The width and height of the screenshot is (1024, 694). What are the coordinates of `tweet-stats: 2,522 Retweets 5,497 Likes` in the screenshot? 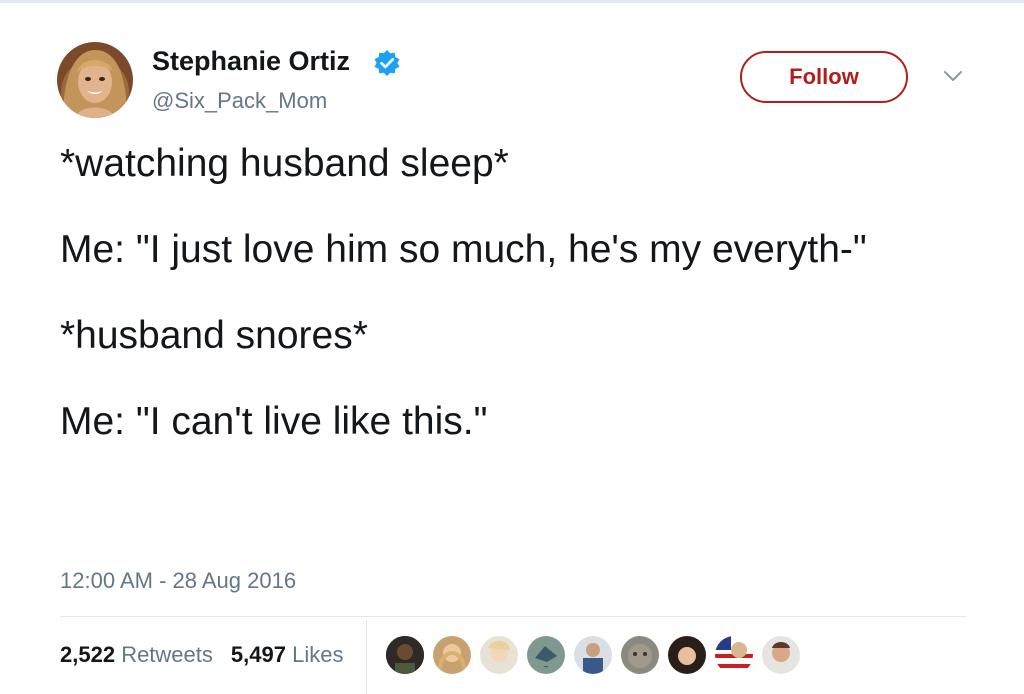 It's located at (201, 655).